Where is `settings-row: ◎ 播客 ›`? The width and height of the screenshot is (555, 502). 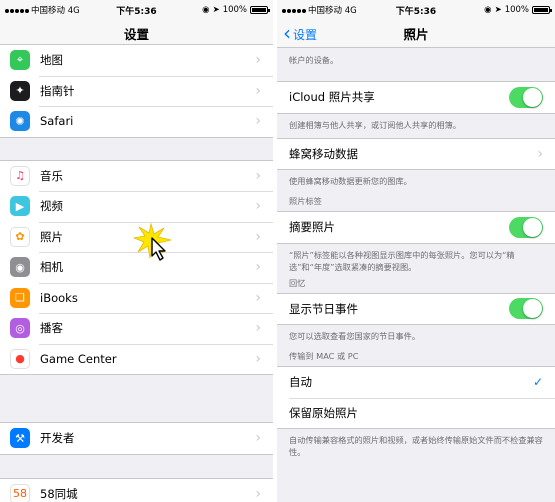
settings-row: ◎ 播客 › is located at coordinates (136, 328).